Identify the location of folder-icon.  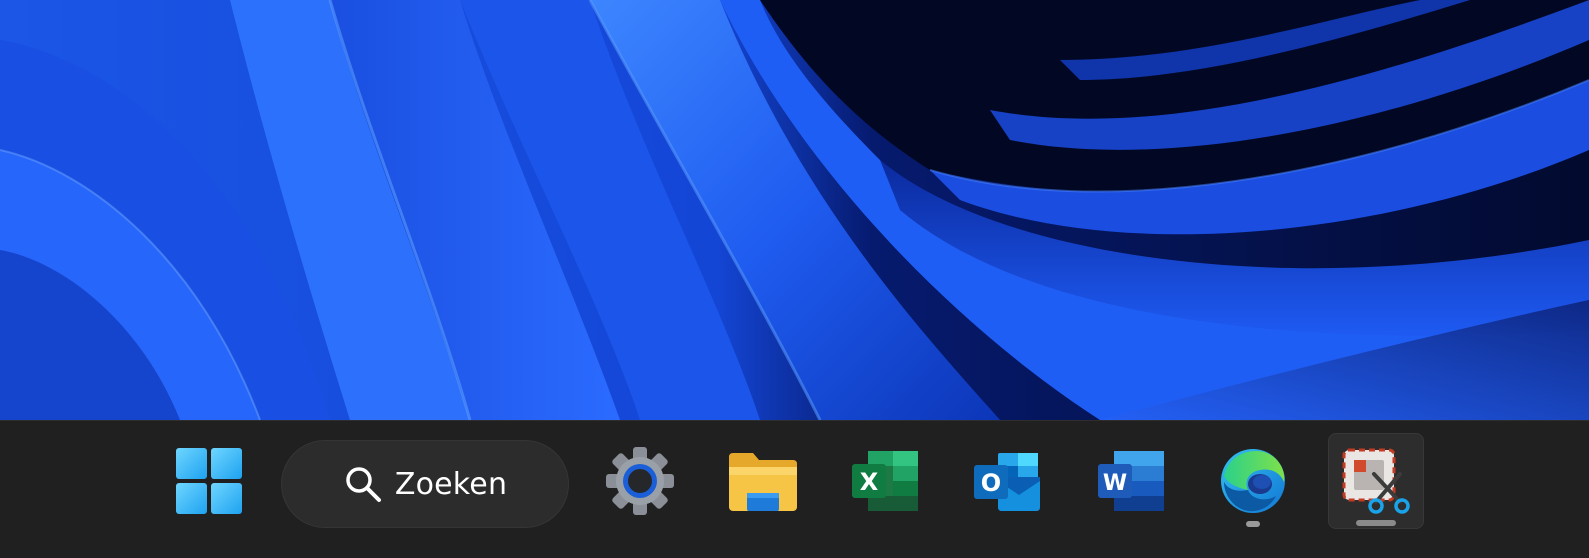
(763, 482).